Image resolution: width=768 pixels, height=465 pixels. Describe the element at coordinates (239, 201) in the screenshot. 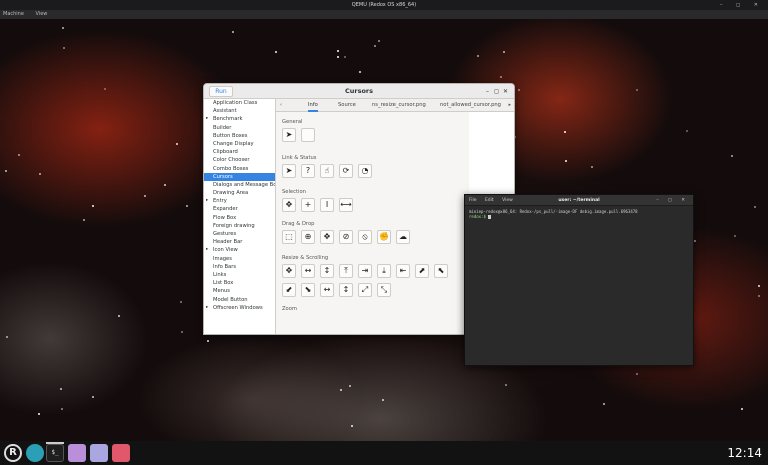

I see `demo-list-item: ▸ Entry` at that location.